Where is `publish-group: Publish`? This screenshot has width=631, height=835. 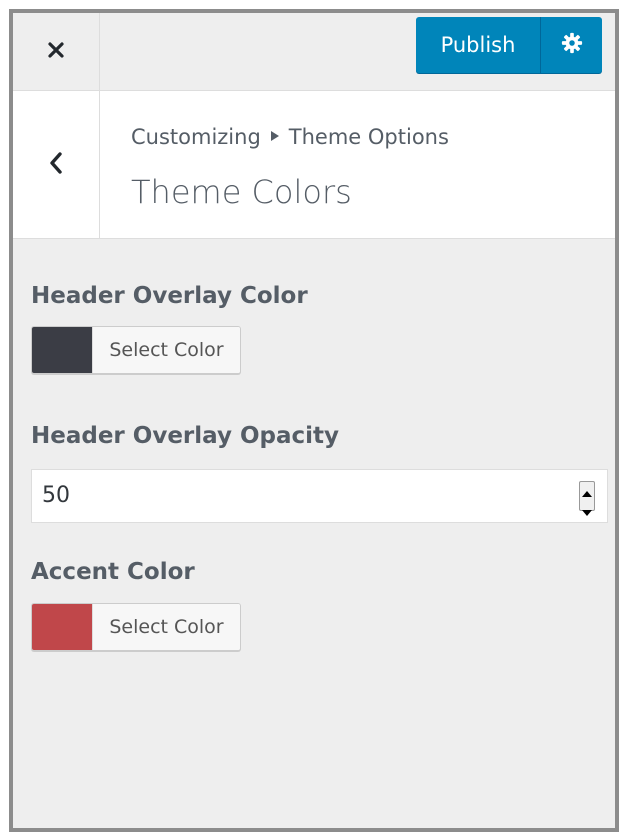 publish-group: Publish is located at coordinates (509, 45).